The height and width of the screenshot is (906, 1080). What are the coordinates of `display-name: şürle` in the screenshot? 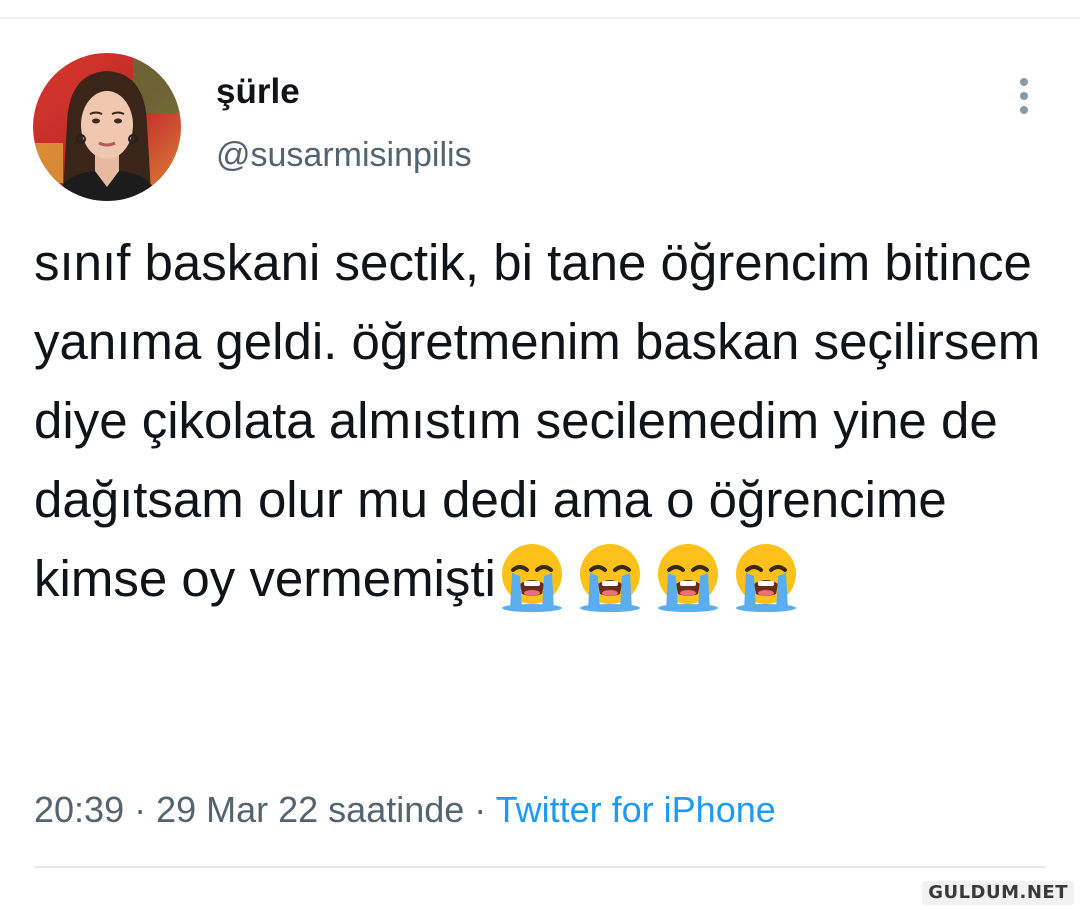 It's located at (258, 91).